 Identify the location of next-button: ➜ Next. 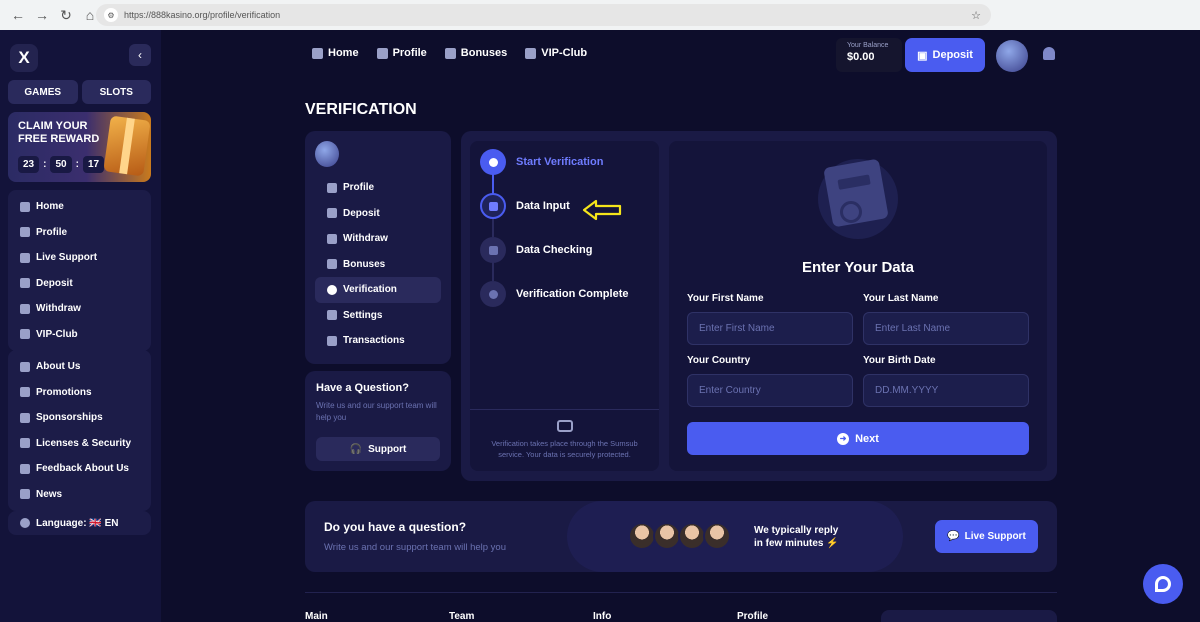
(858, 438).